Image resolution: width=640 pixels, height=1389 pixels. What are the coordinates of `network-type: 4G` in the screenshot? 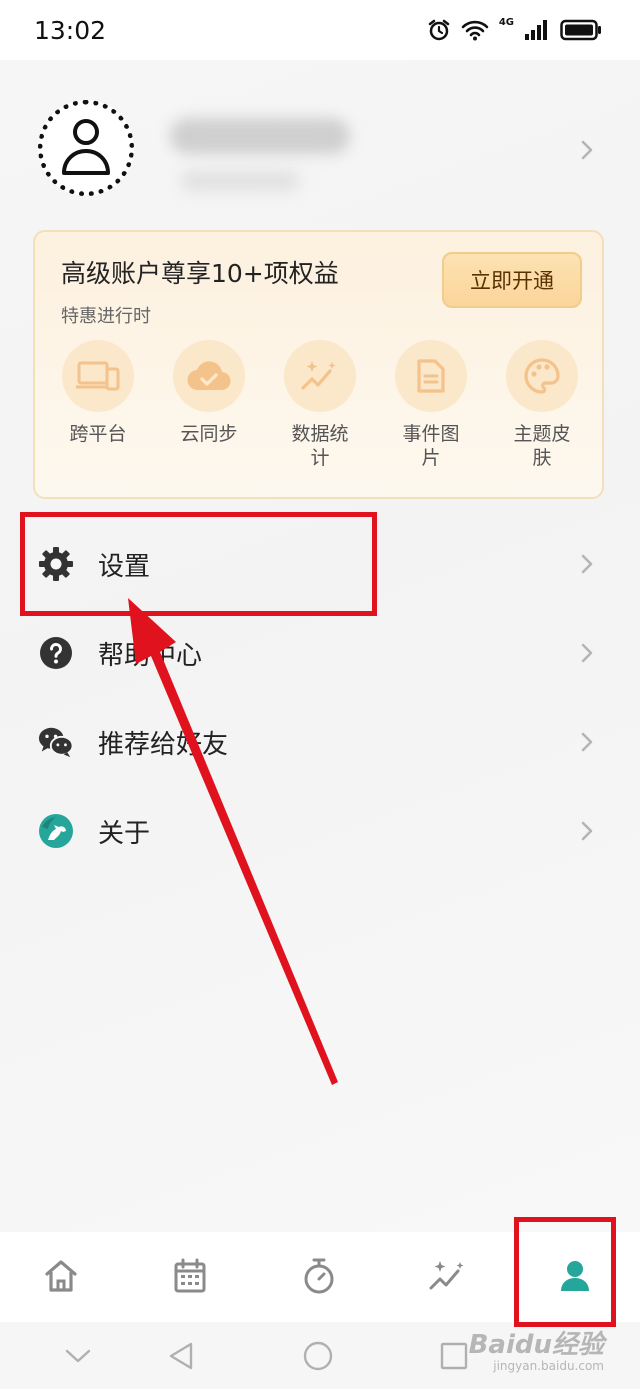 It's located at (506, 22).